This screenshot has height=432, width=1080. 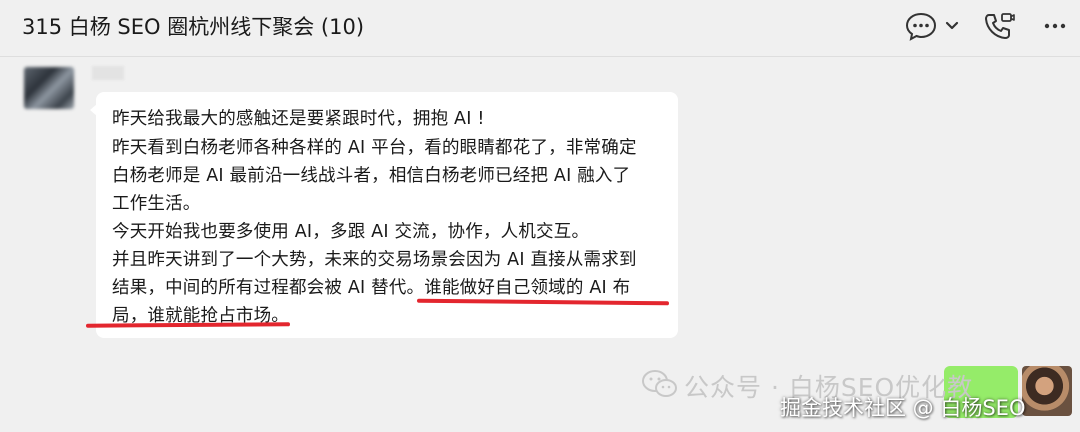 I want to click on message-line: 结果，中间的所有过程都会被 AI 替代。谁能做好自己领域的 AI 布, so click(x=371, y=288).